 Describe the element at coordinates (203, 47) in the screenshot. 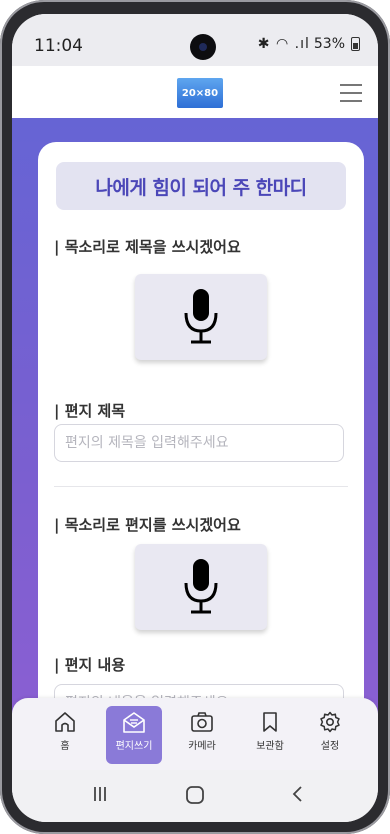

I see `front-camera` at that location.